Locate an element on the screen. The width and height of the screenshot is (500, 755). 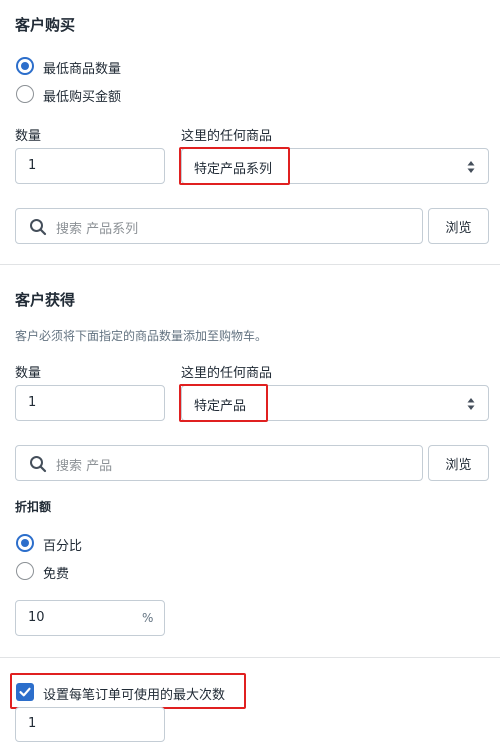
radio-free-label: 免费 is located at coordinates (56, 574).